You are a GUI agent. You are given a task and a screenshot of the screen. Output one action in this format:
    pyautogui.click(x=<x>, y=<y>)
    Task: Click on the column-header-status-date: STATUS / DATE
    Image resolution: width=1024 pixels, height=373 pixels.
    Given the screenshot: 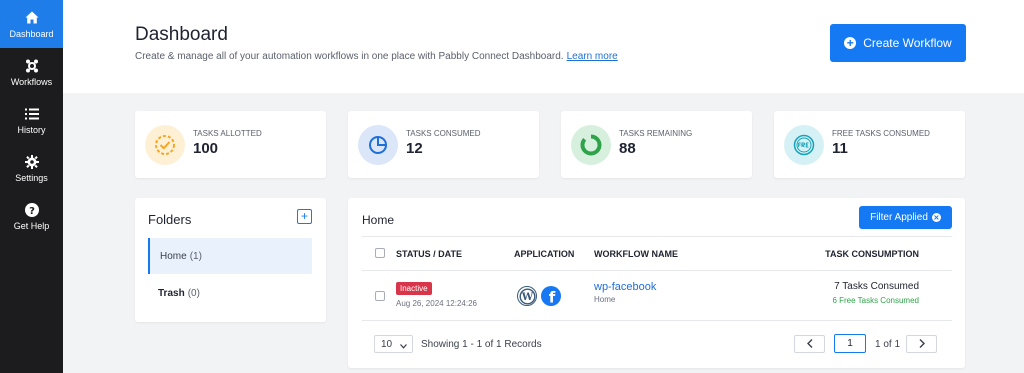 What is the action you would take?
    pyautogui.click(x=429, y=254)
    